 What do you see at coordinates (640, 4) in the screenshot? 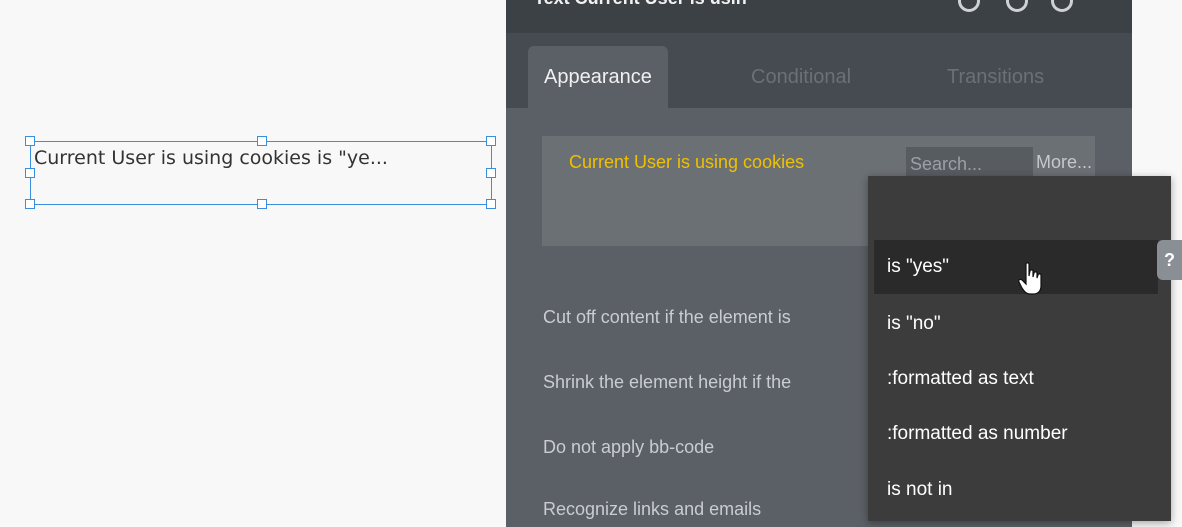
I see `panel-title: Text Current User is usin` at bounding box center [640, 4].